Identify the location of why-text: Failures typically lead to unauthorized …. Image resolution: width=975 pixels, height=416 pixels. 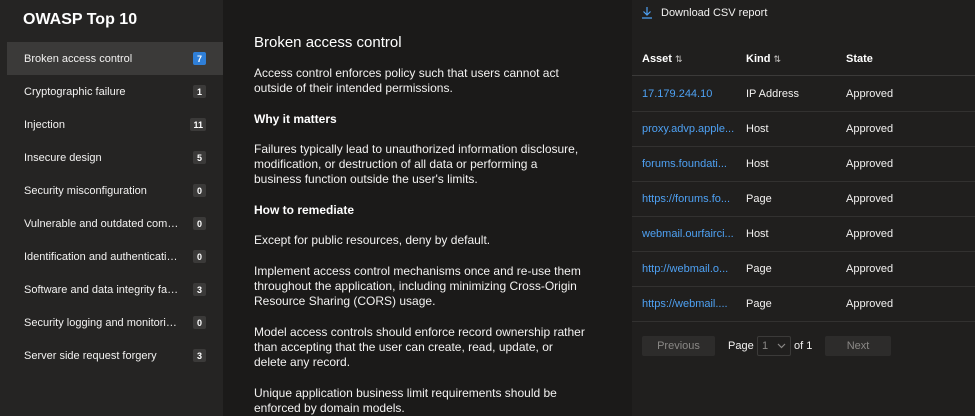
(416, 164).